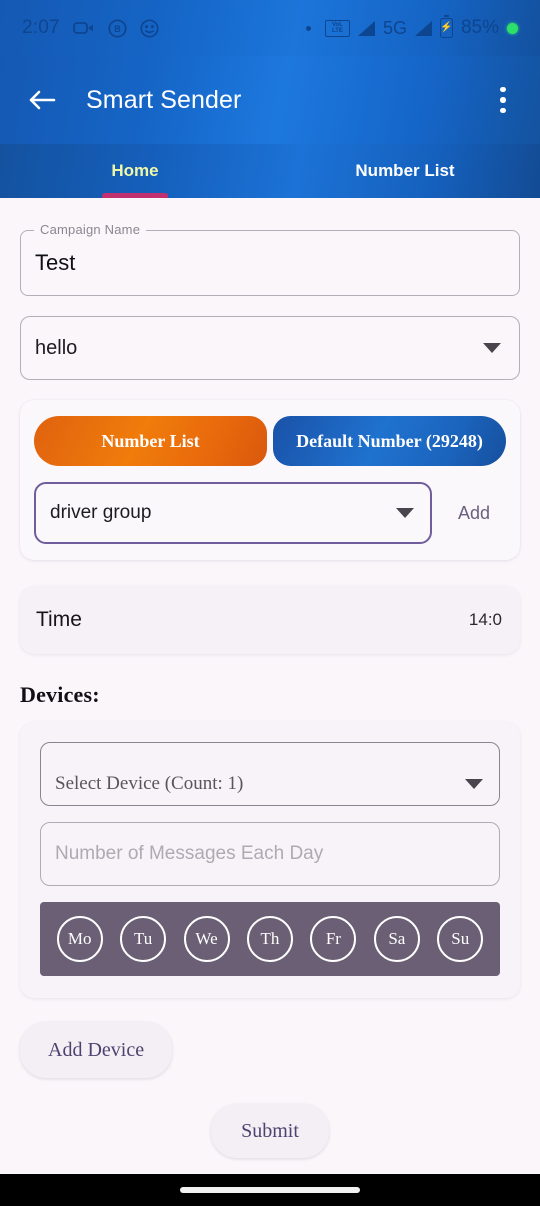  Describe the element at coordinates (233, 513) in the screenshot. I see `group-dropdown: driver group` at that location.